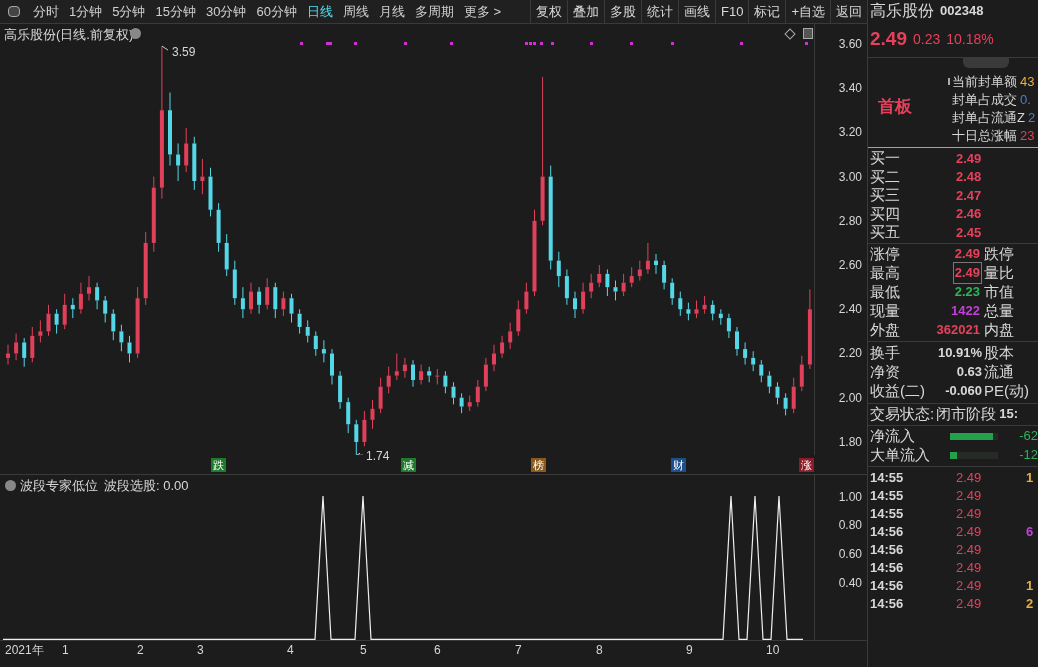 This screenshot has height=667, width=1038. I want to click on stat-label: 总量, so click(999, 310).